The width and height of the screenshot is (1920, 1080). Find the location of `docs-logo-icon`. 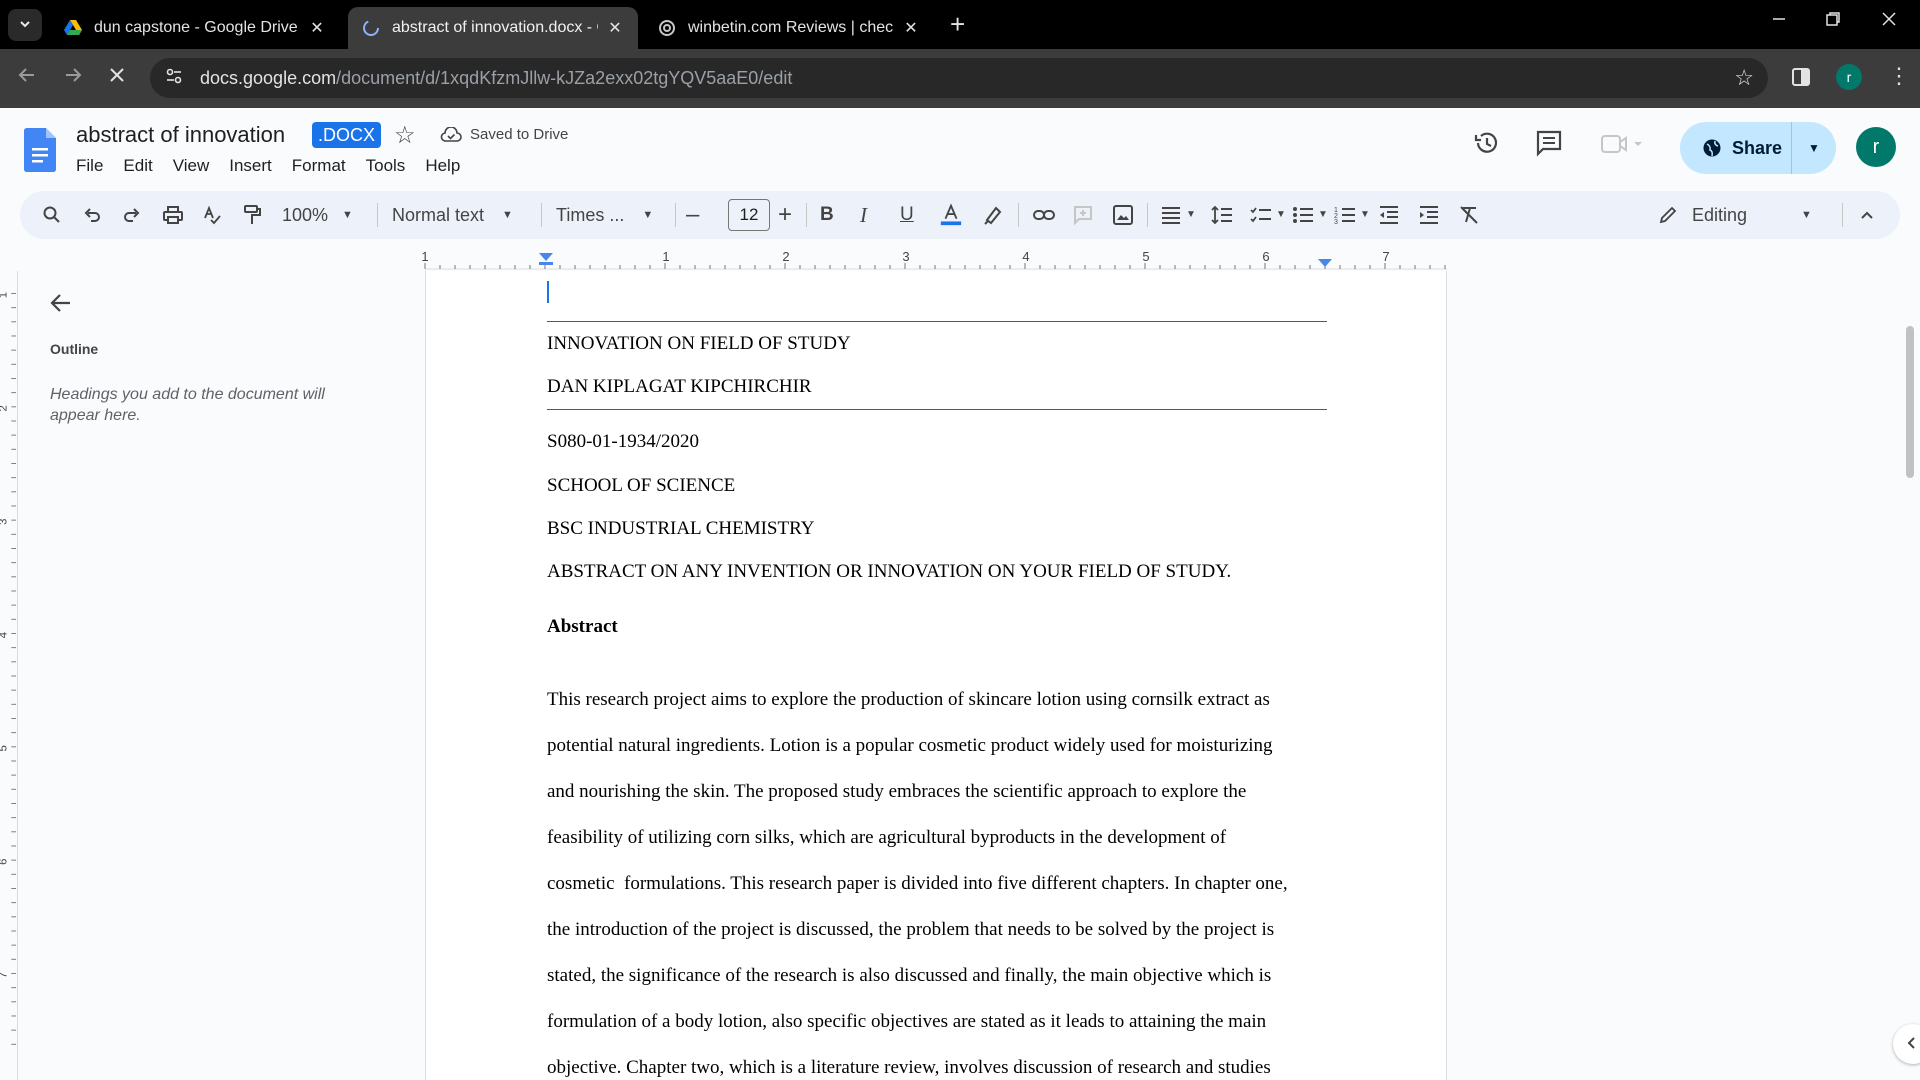

docs-logo-icon is located at coordinates (40, 150).